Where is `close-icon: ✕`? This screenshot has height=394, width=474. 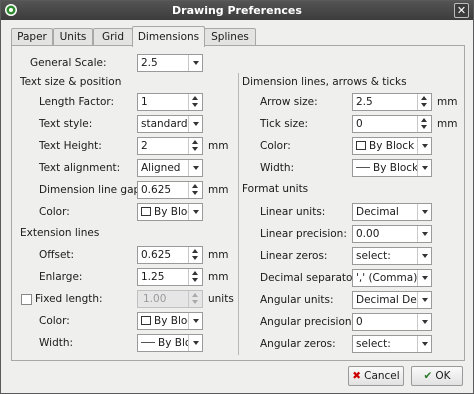 close-icon: ✕ is located at coordinates (461, 10).